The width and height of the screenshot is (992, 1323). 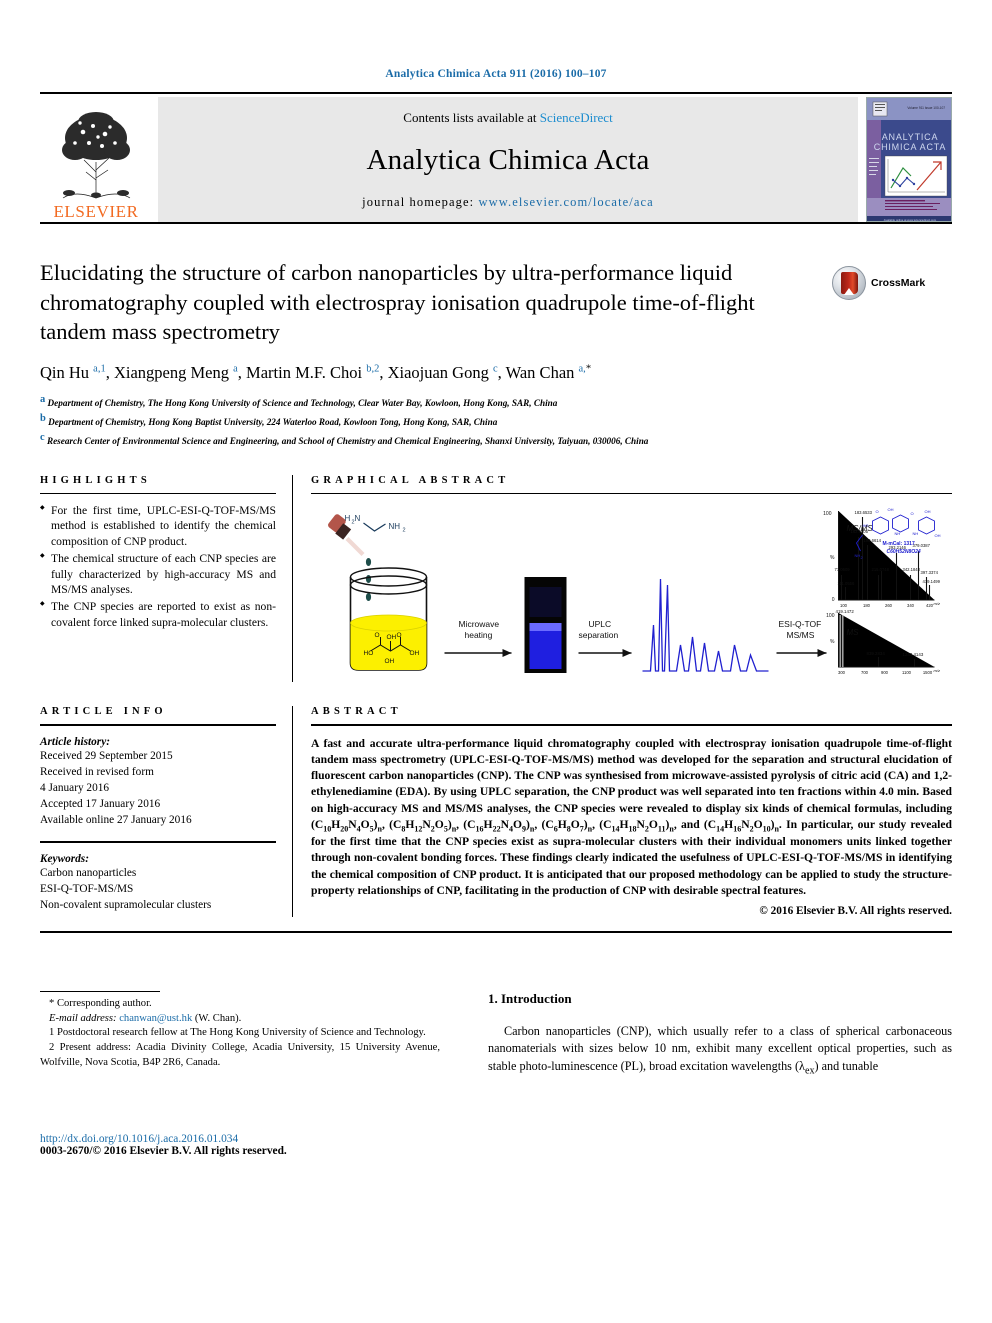 What do you see at coordinates (116, 819) in the screenshot?
I see `history-online: Available online 27 January 2016` at bounding box center [116, 819].